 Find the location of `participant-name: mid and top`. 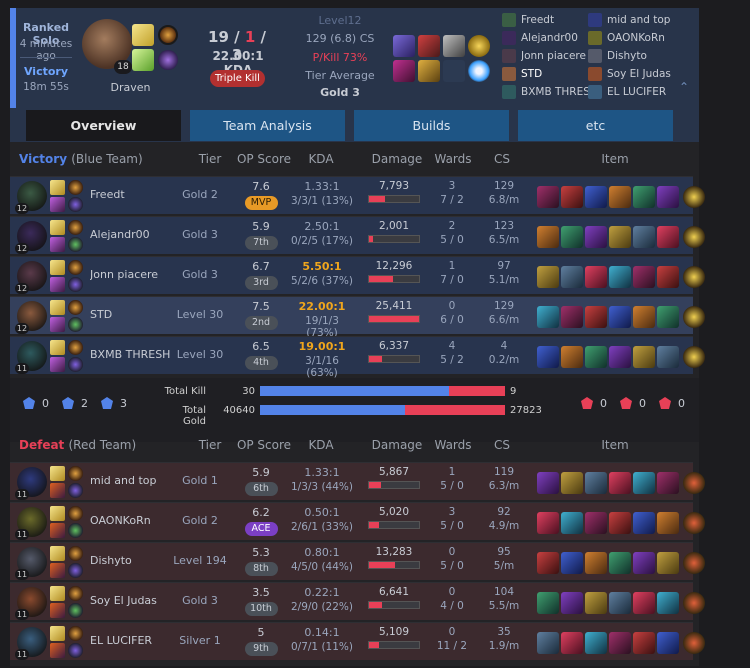

participant-name: mid and top is located at coordinates (638, 20).